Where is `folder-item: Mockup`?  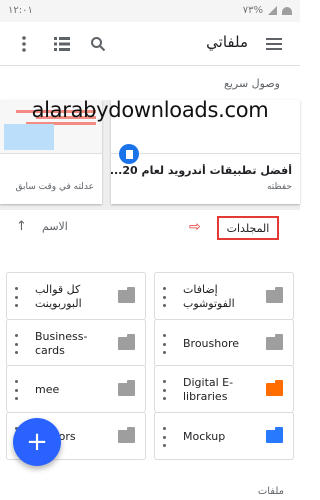
folder-item: Mockup is located at coordinates (224, 436).